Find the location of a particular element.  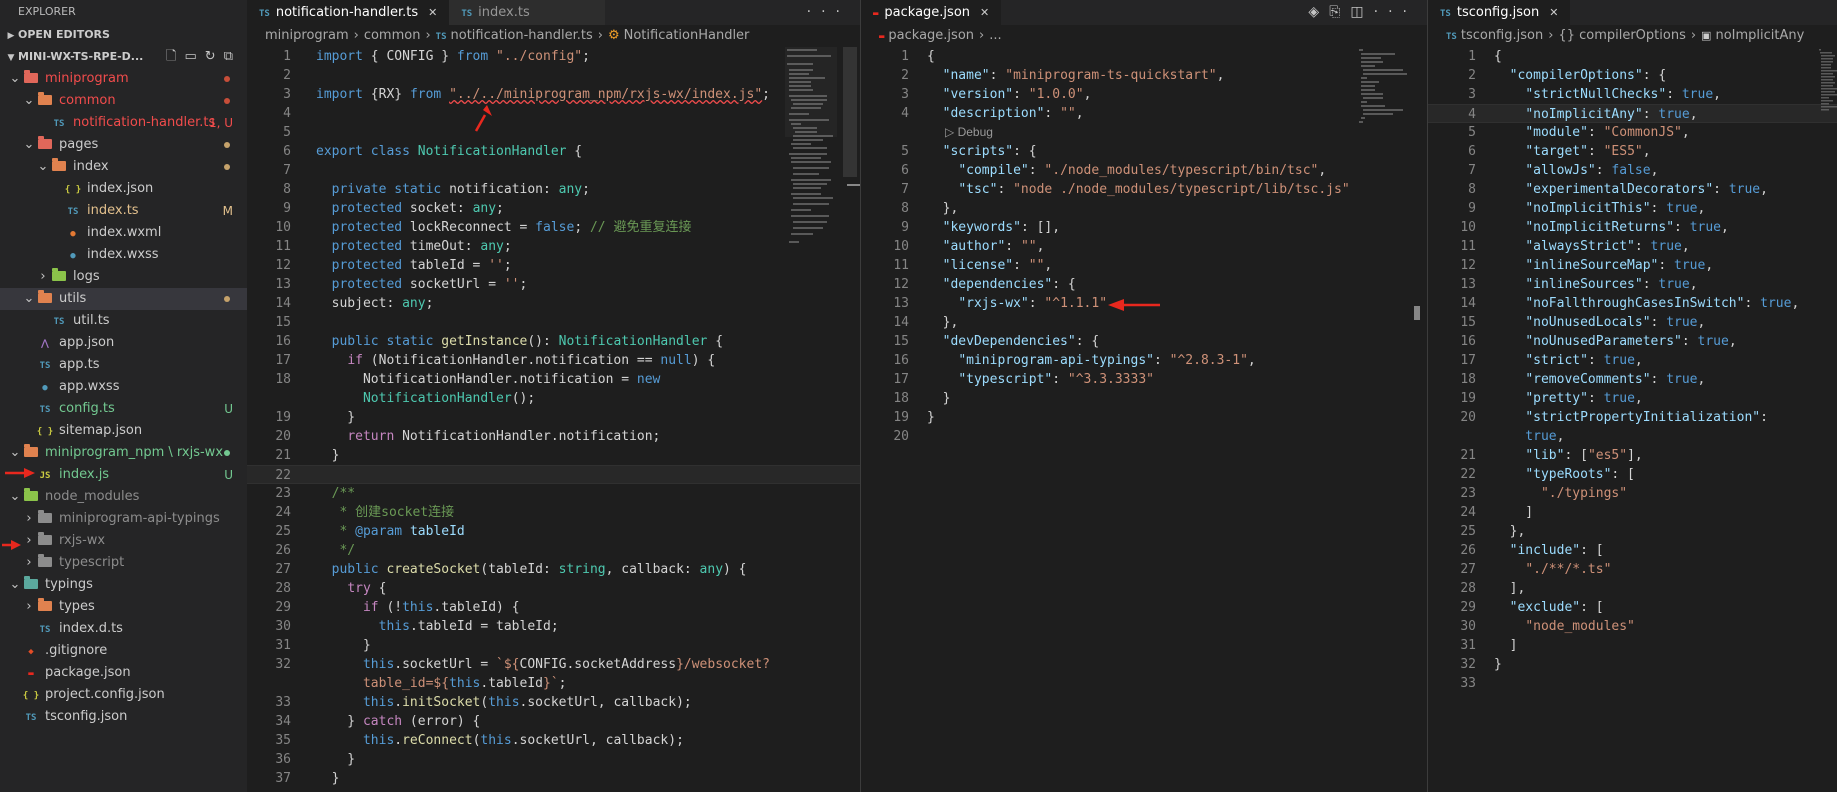

code-token: , is located at coordinates (1638, 360).